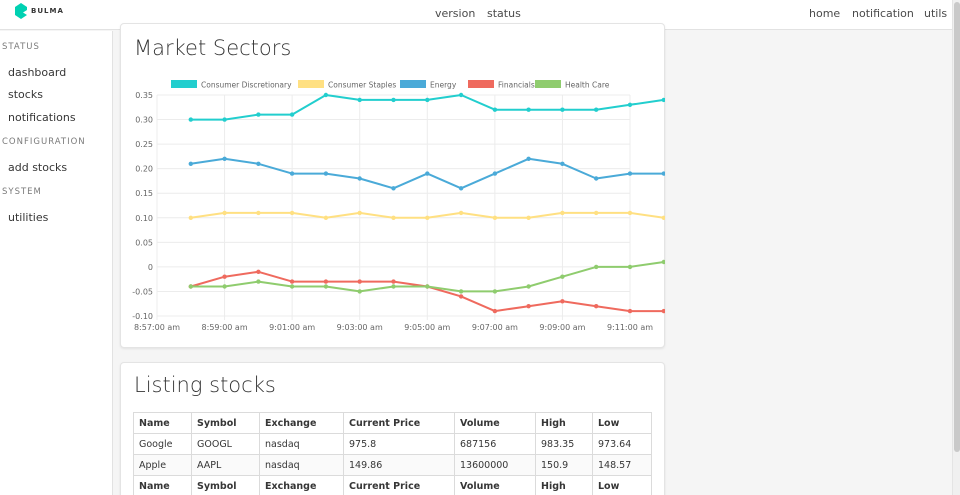 This screenshot has height=495, width=960. I want to click on nav-status: status, so click(504, 13).